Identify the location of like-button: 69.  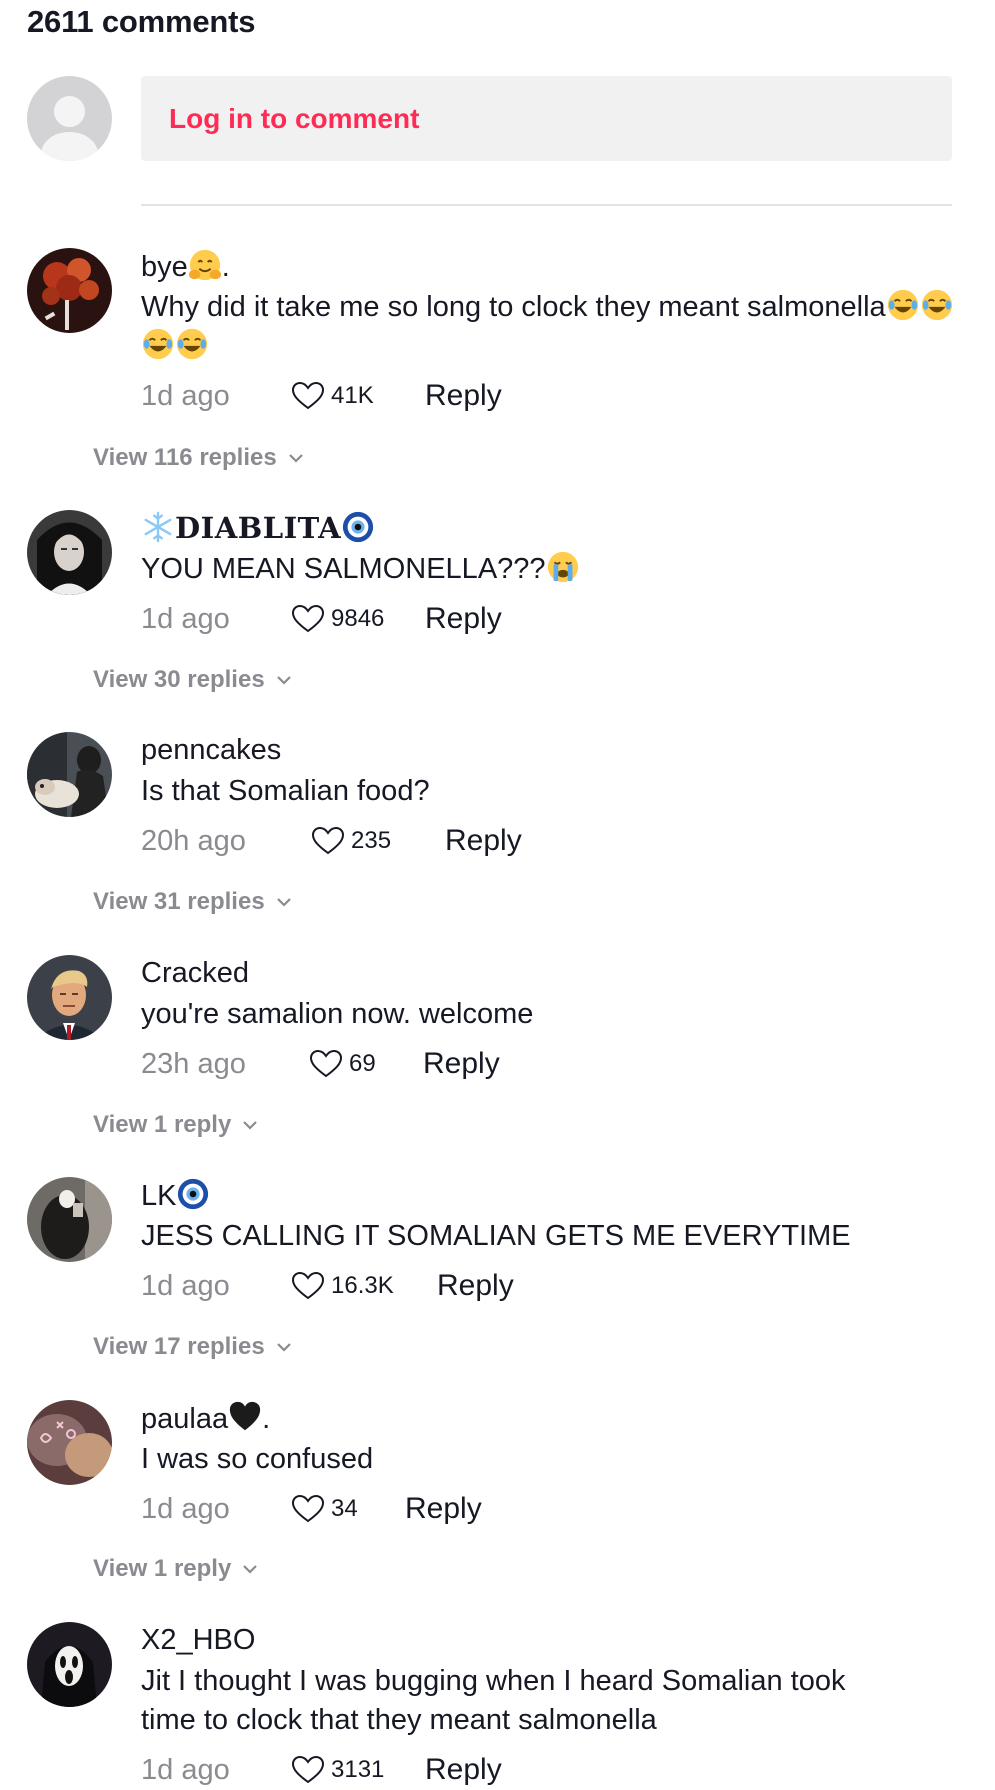
(349, 1064).